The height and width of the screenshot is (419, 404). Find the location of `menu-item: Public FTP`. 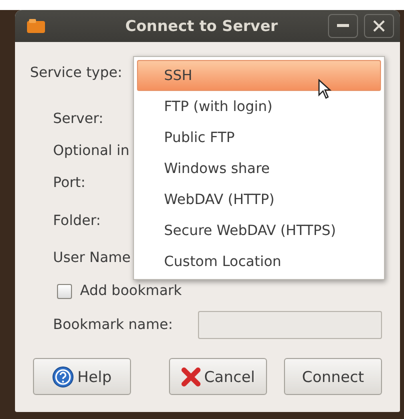

menu-item: Public FTP is located at coordinates (259, 137).